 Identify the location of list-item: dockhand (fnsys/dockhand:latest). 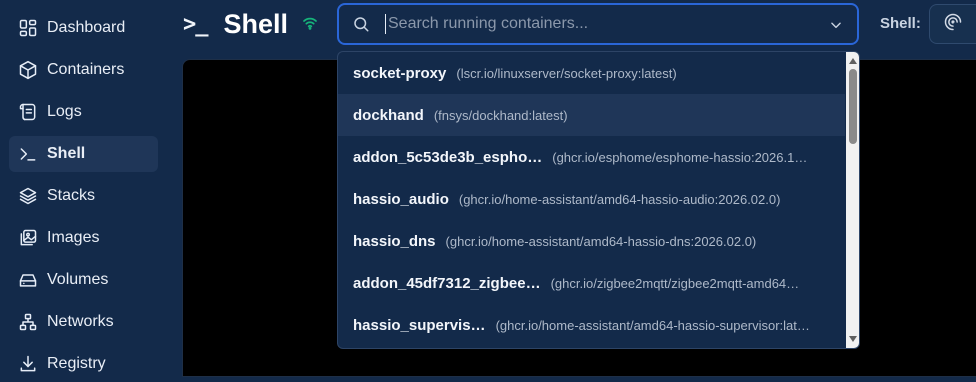
(591, 115).